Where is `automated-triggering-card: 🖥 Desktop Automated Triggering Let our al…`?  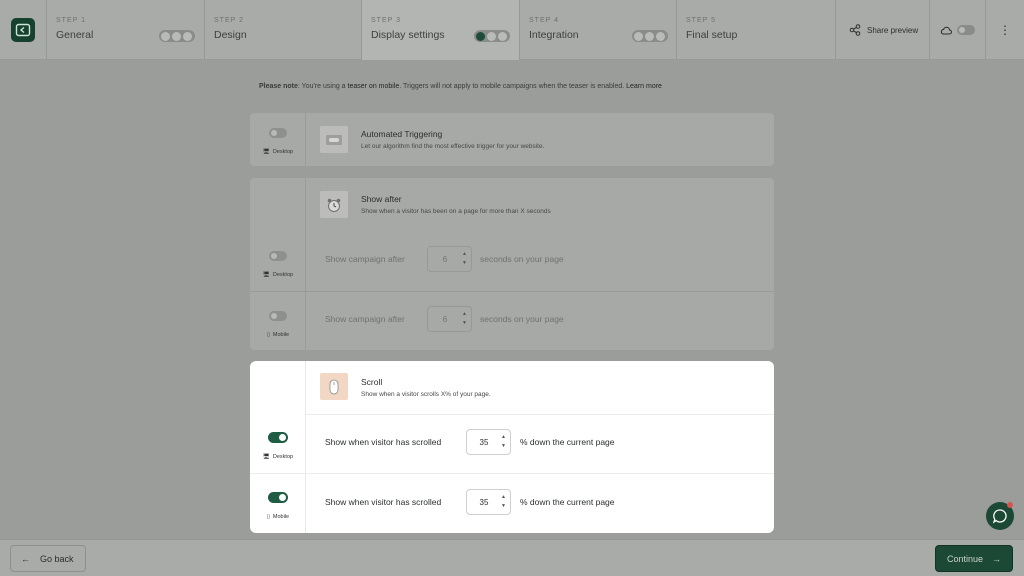 automated-triggering-card: 🖥 Desktop Automated Triggering Let our al… is located at coordinates (512, 139).